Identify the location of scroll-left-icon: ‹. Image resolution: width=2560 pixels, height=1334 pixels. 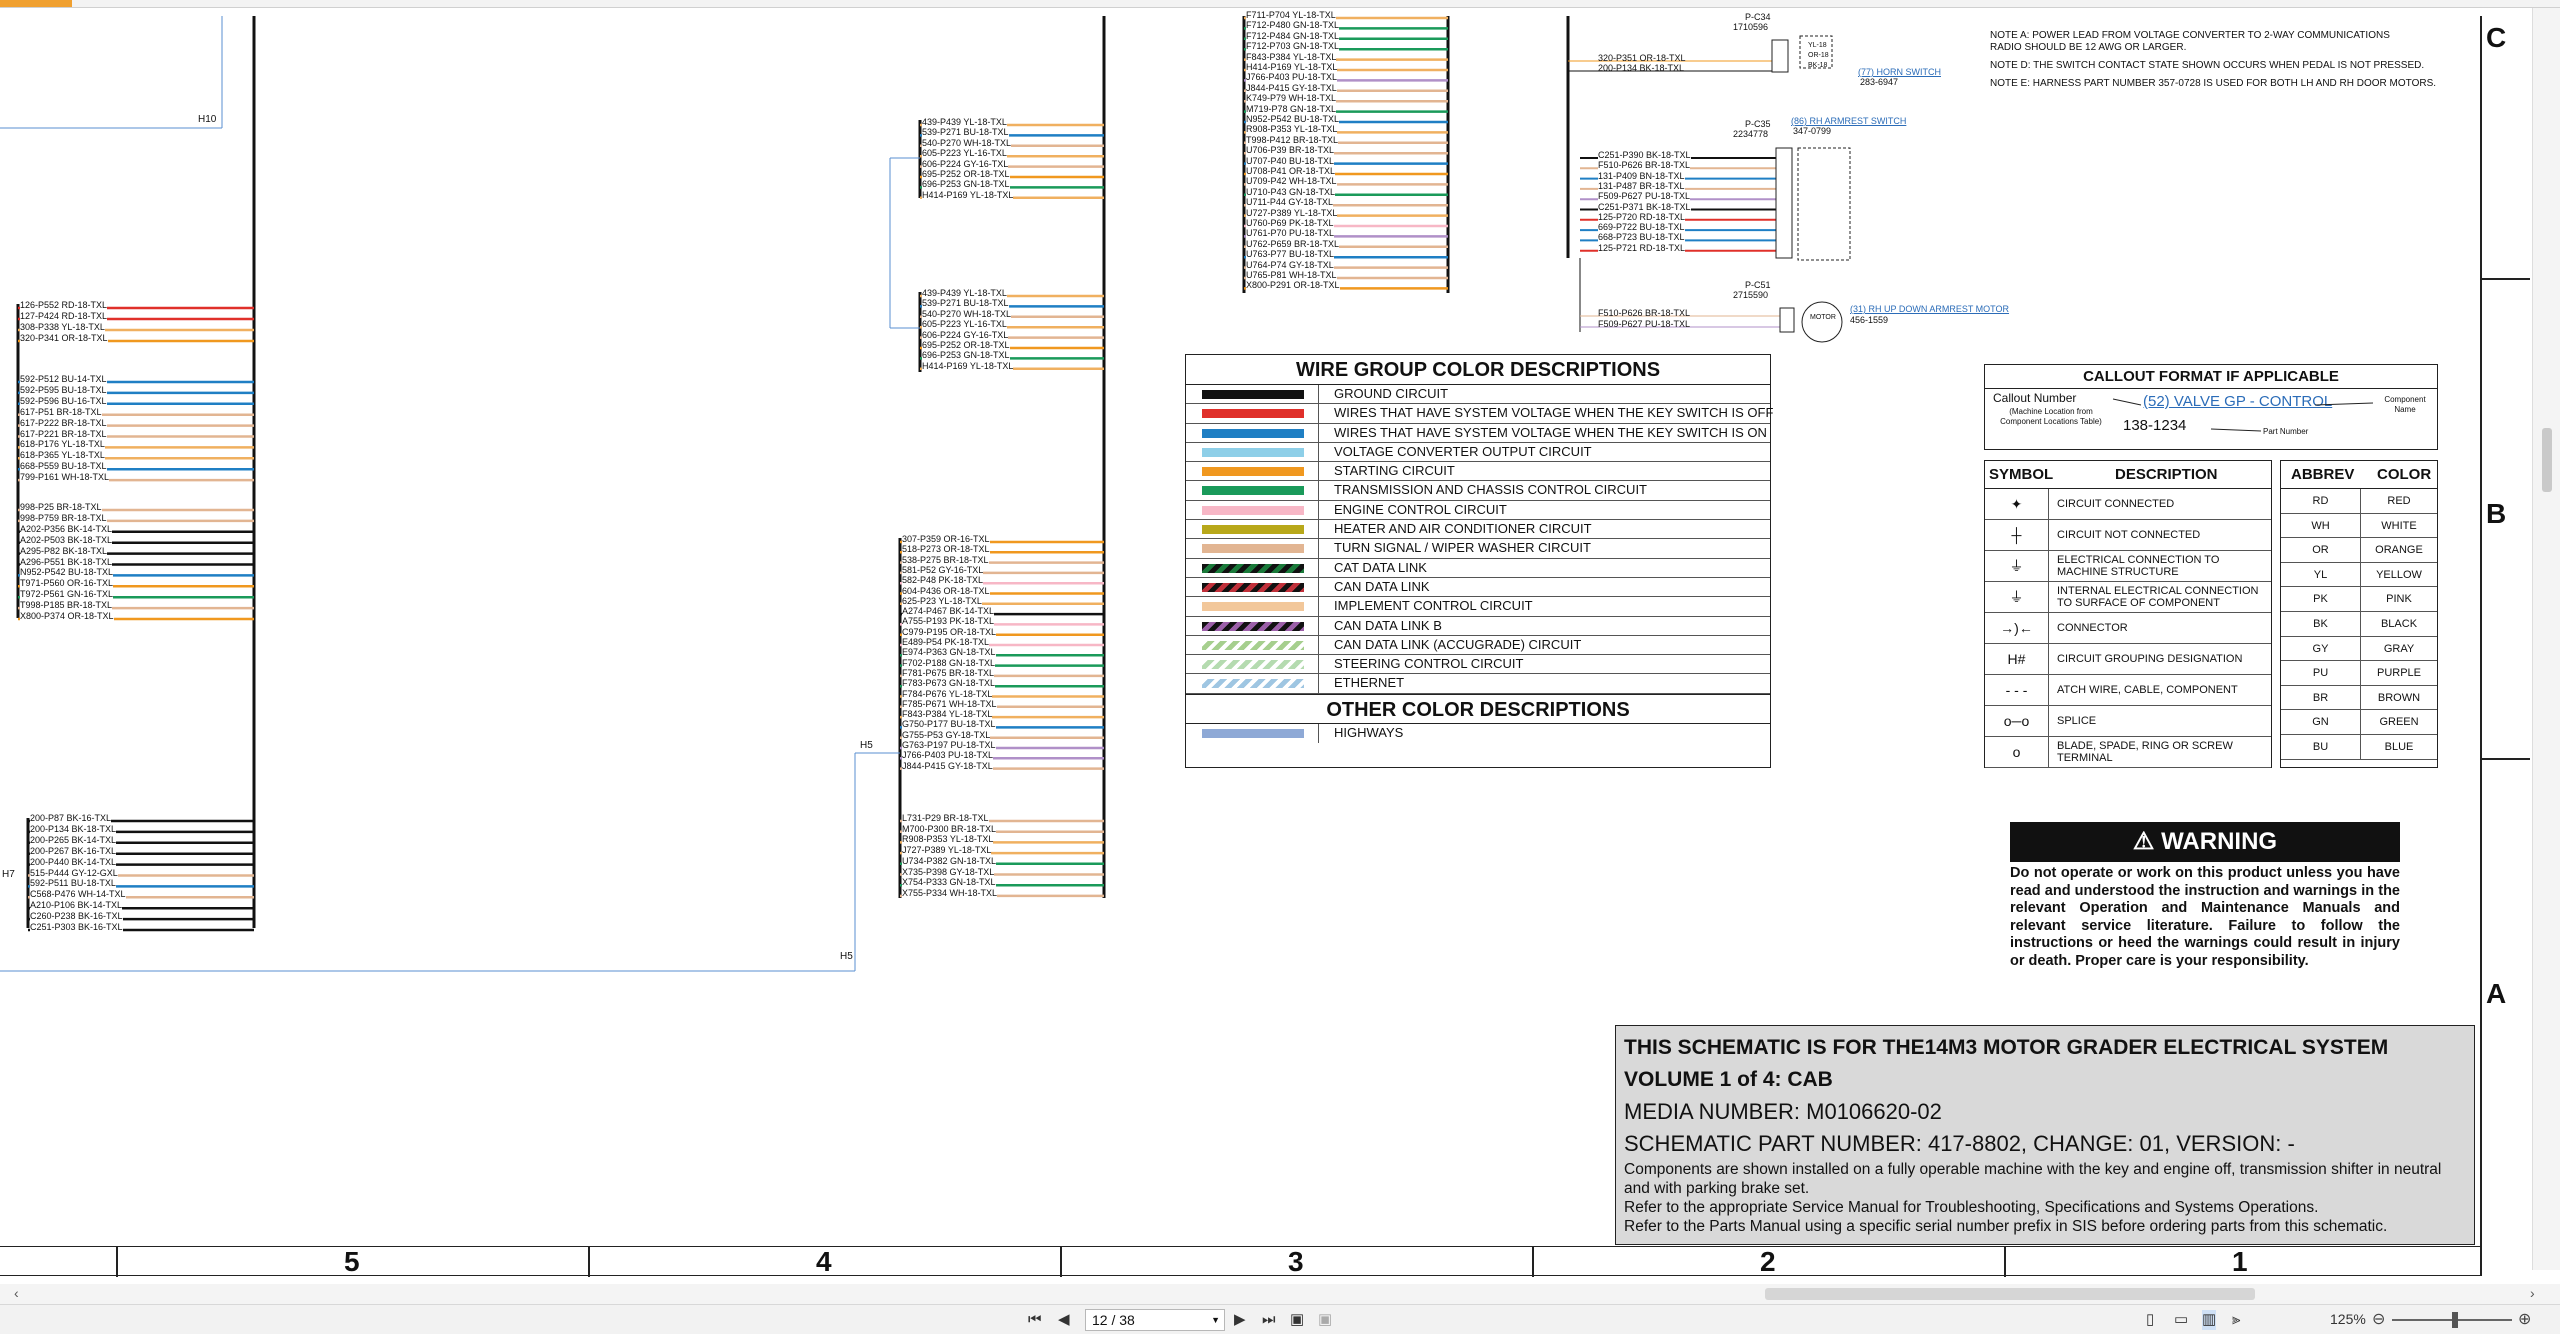
(16, 1293).